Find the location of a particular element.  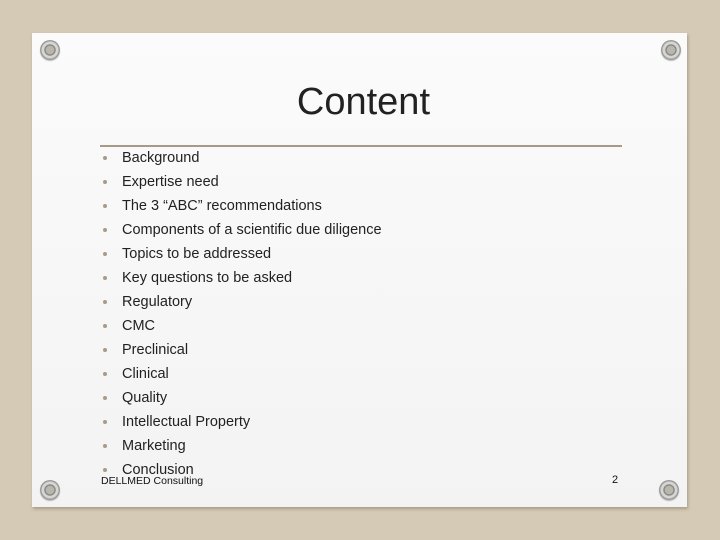

list-item-text: Regulatory is located at coordinates (157, 302).